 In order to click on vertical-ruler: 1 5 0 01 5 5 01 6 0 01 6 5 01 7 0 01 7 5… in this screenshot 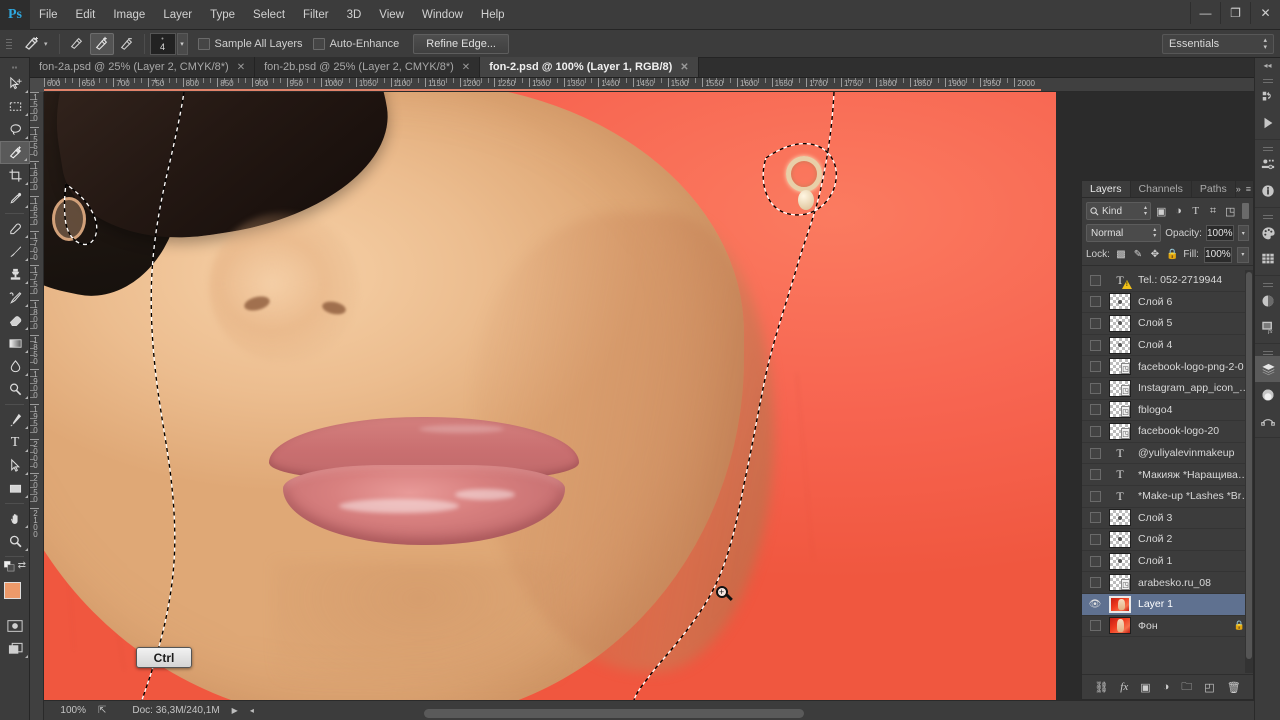, I will do `click(37, 406)`.